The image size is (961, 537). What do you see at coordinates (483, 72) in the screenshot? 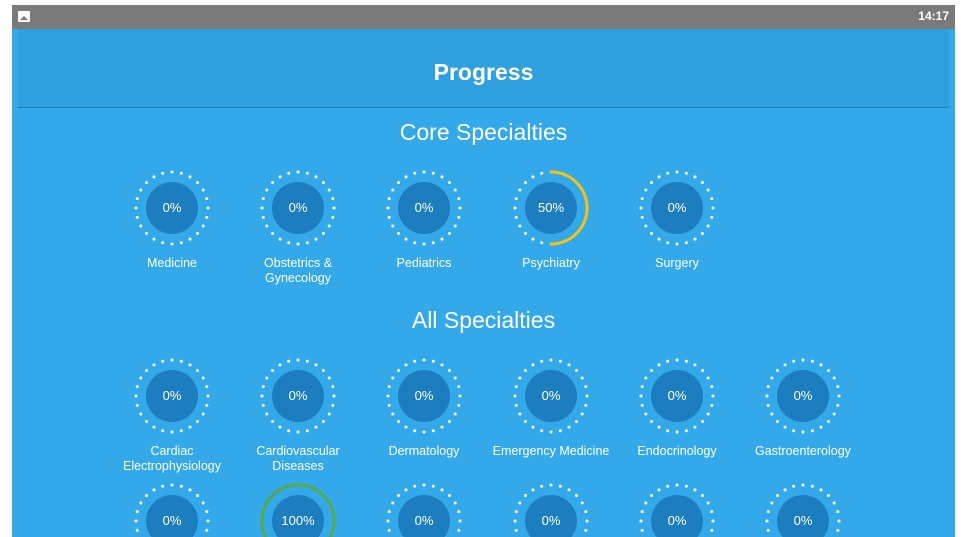
I see `page-title: Progress` at bounding box center [483, 72].